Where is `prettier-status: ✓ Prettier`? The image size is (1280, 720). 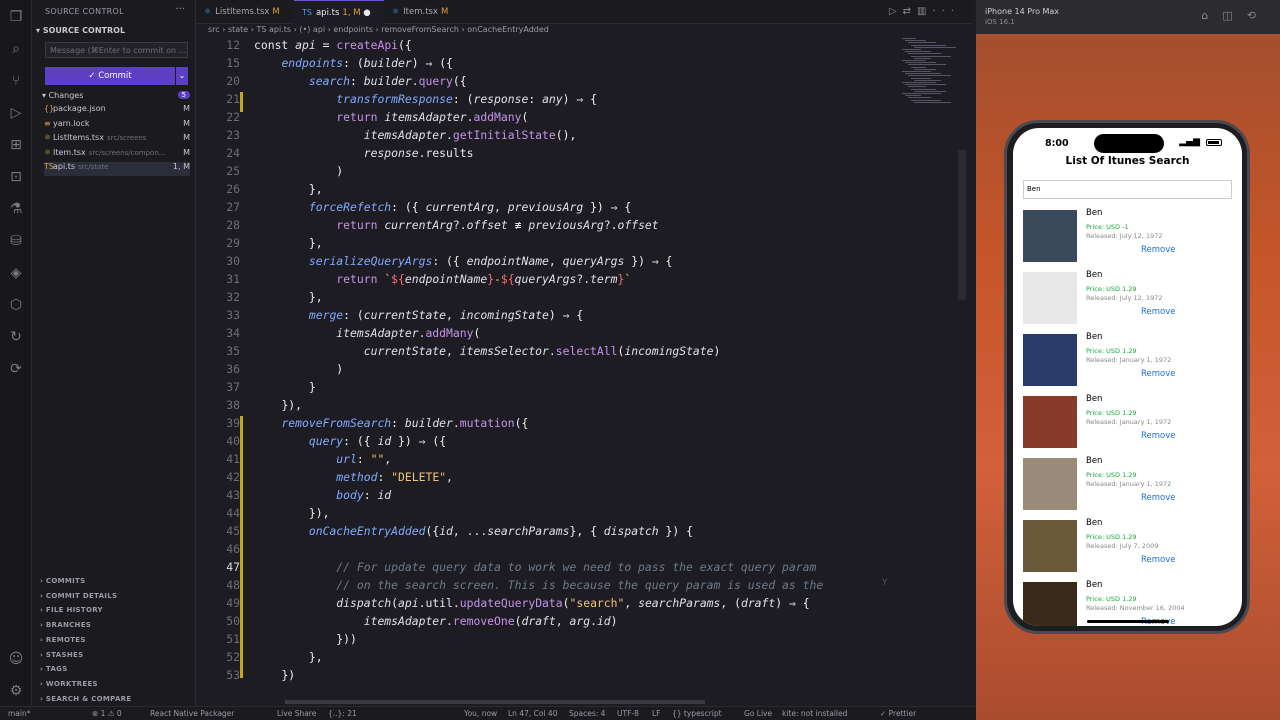 prettier-status: ✓ Prettier is located at coordinates (898, 713).